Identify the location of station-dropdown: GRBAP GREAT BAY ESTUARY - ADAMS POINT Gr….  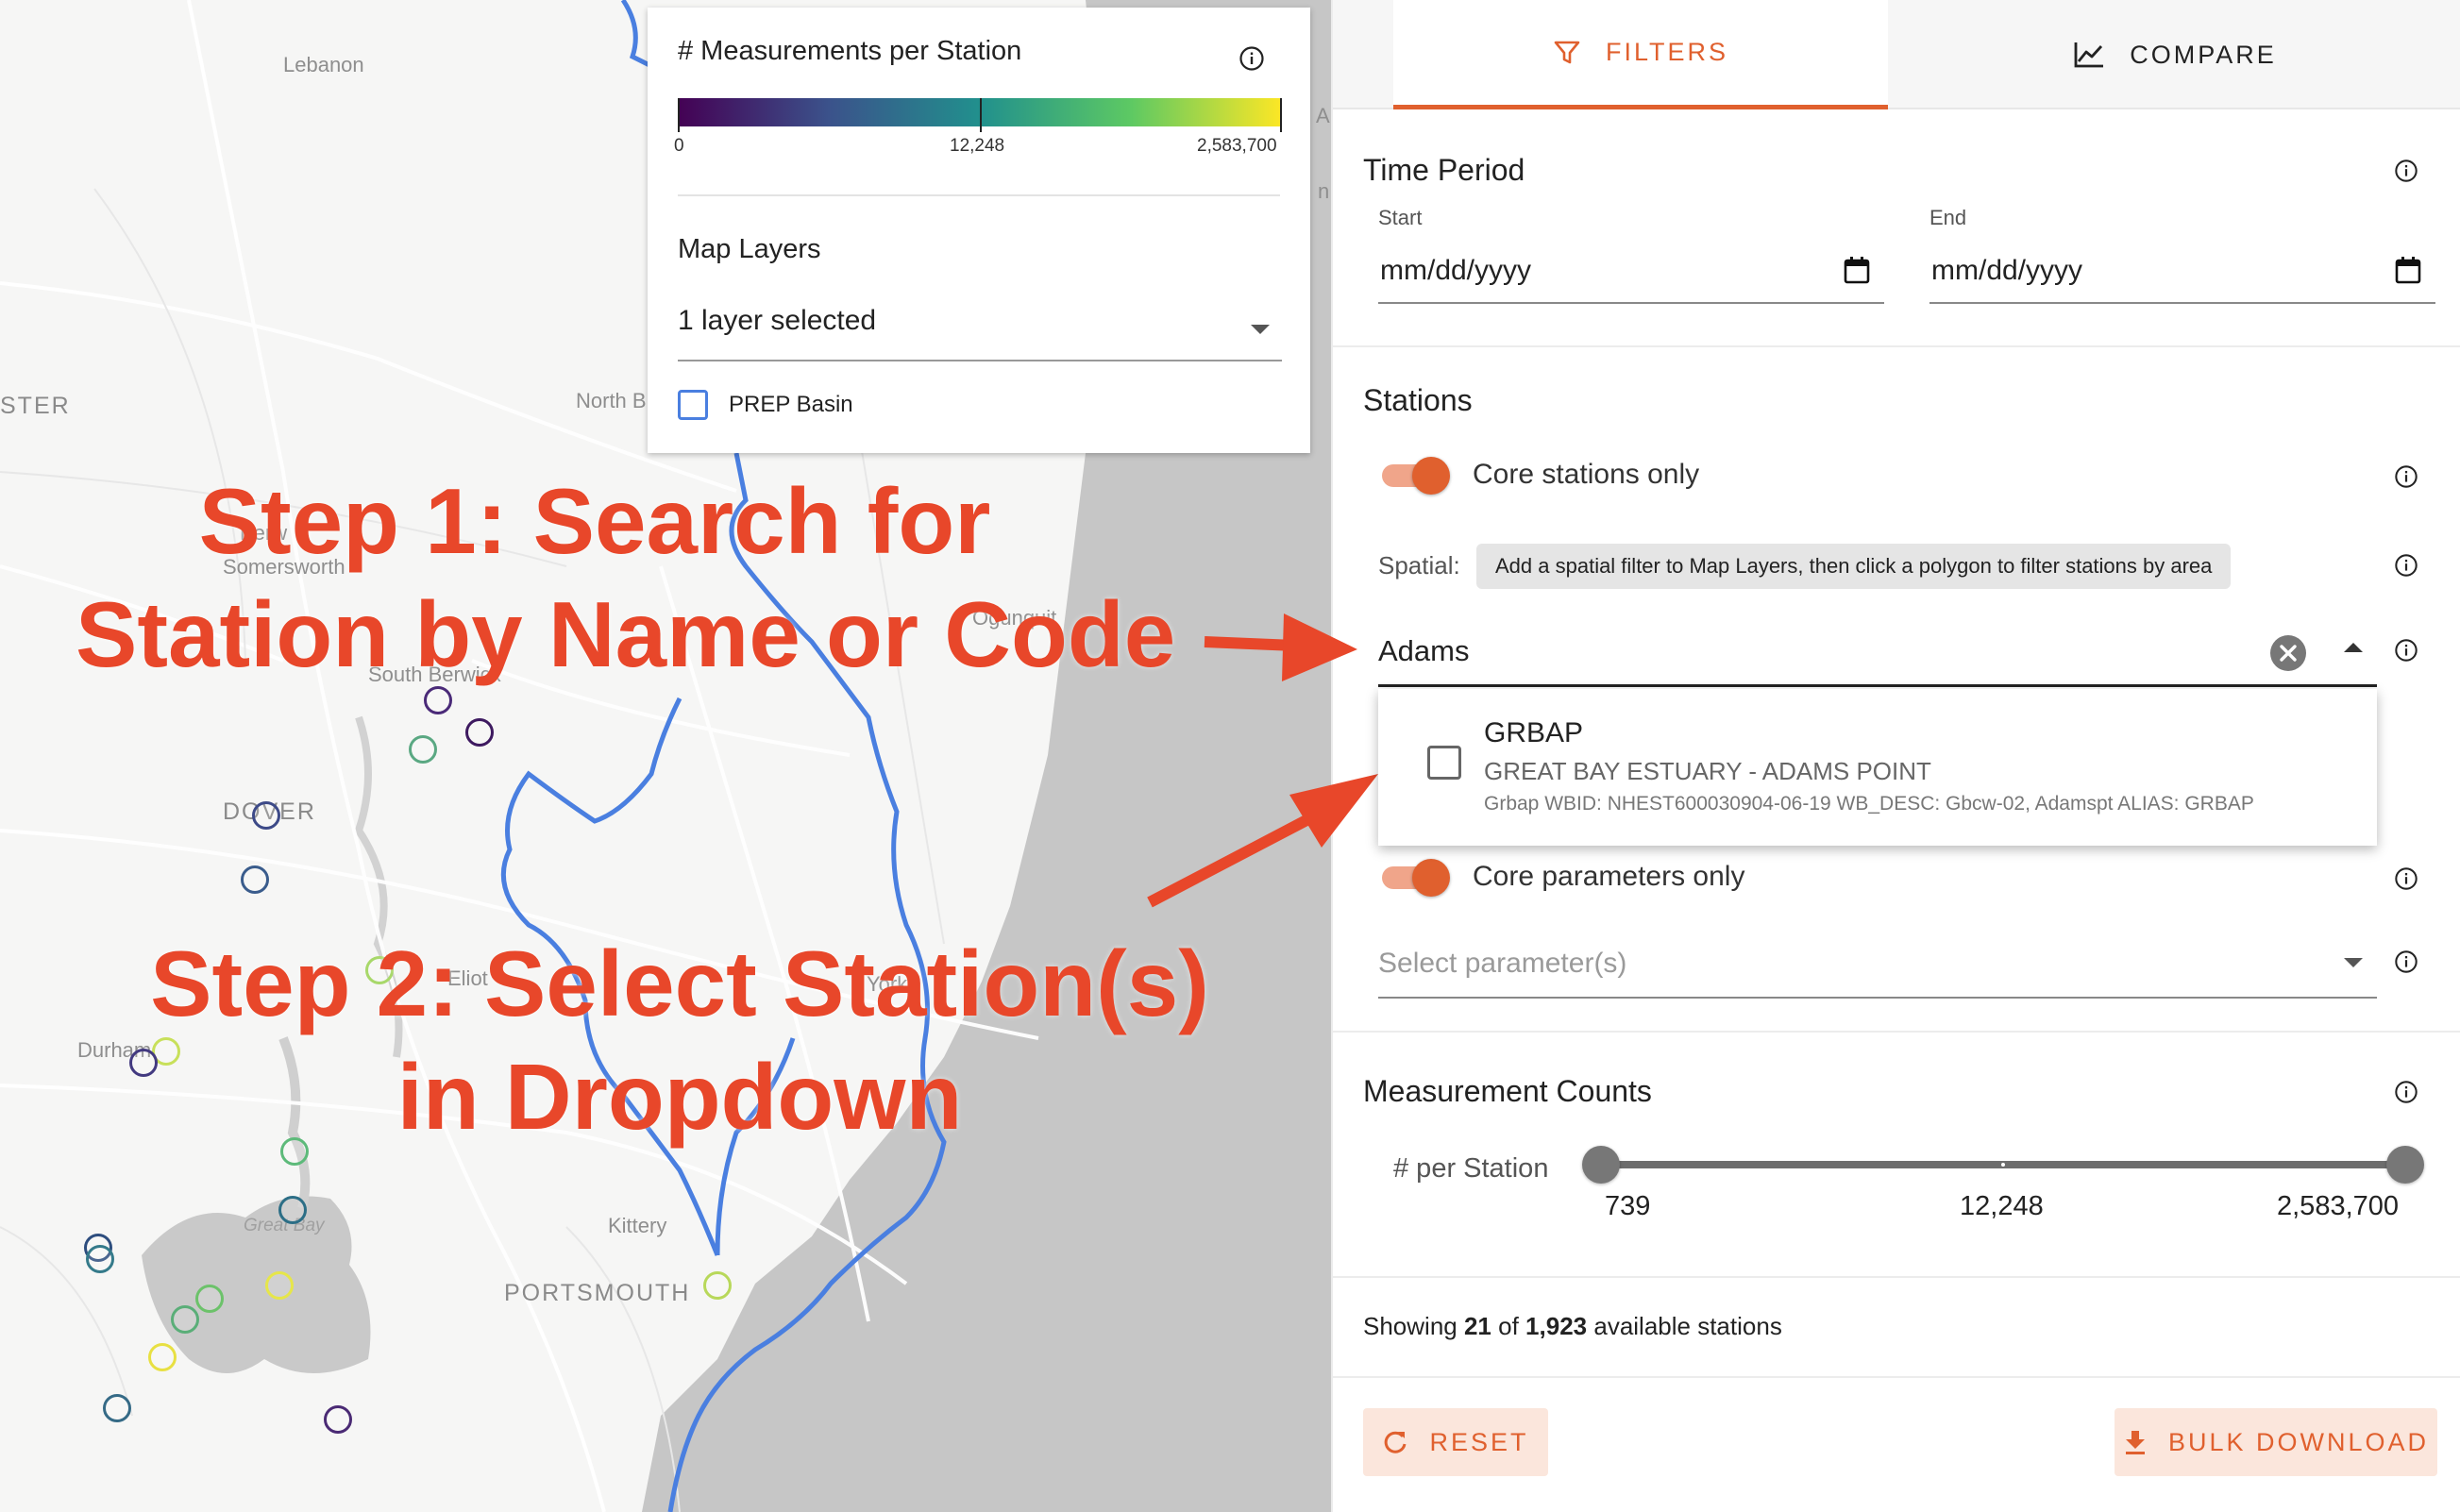
(1877, 767).